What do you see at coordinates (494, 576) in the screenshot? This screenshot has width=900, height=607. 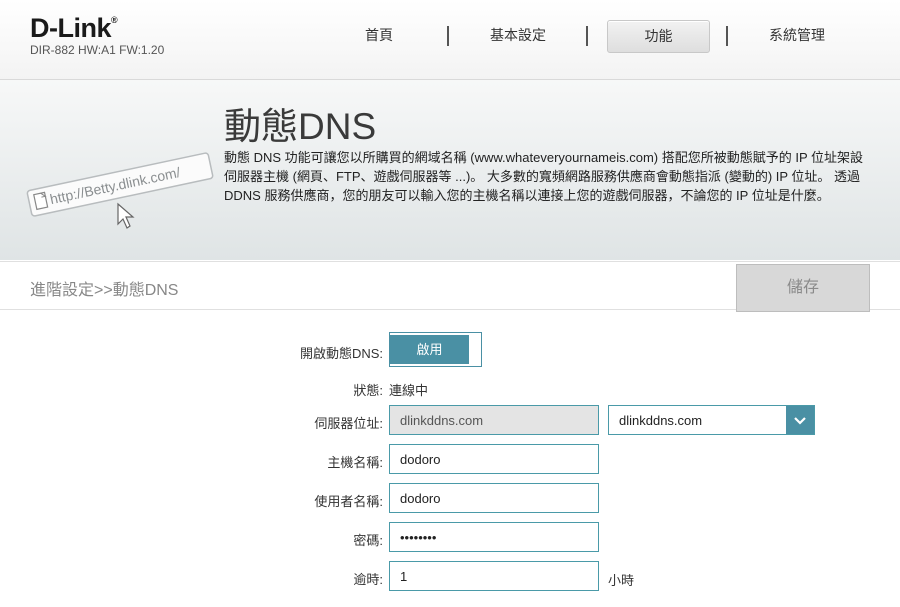 I see `timeout-input` at bounding box center [494, 576].